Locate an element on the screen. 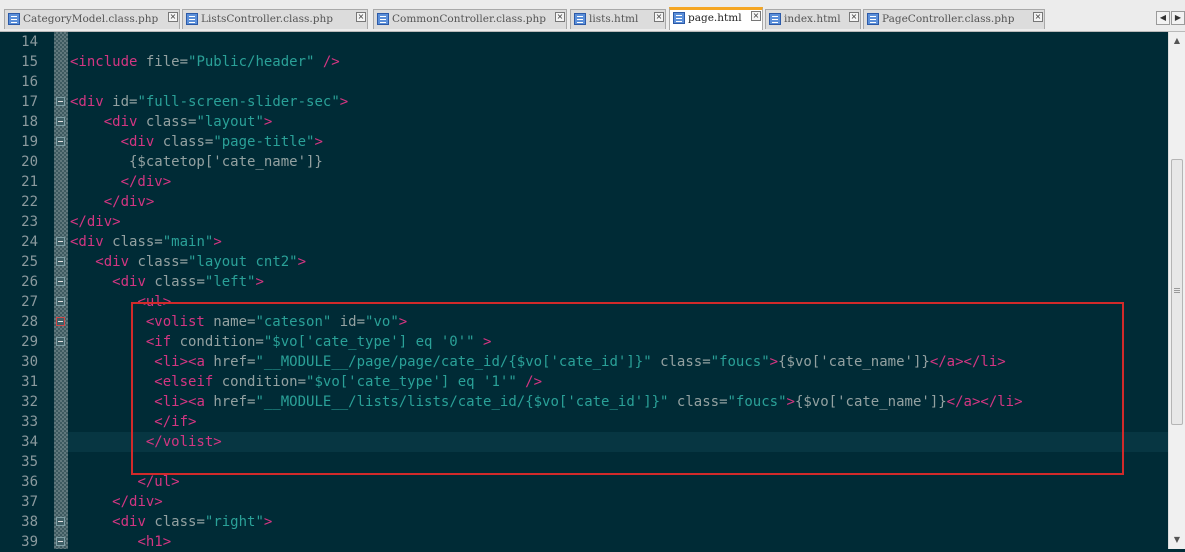  code-line: 33 </if> is located at coordinates (592, 422).